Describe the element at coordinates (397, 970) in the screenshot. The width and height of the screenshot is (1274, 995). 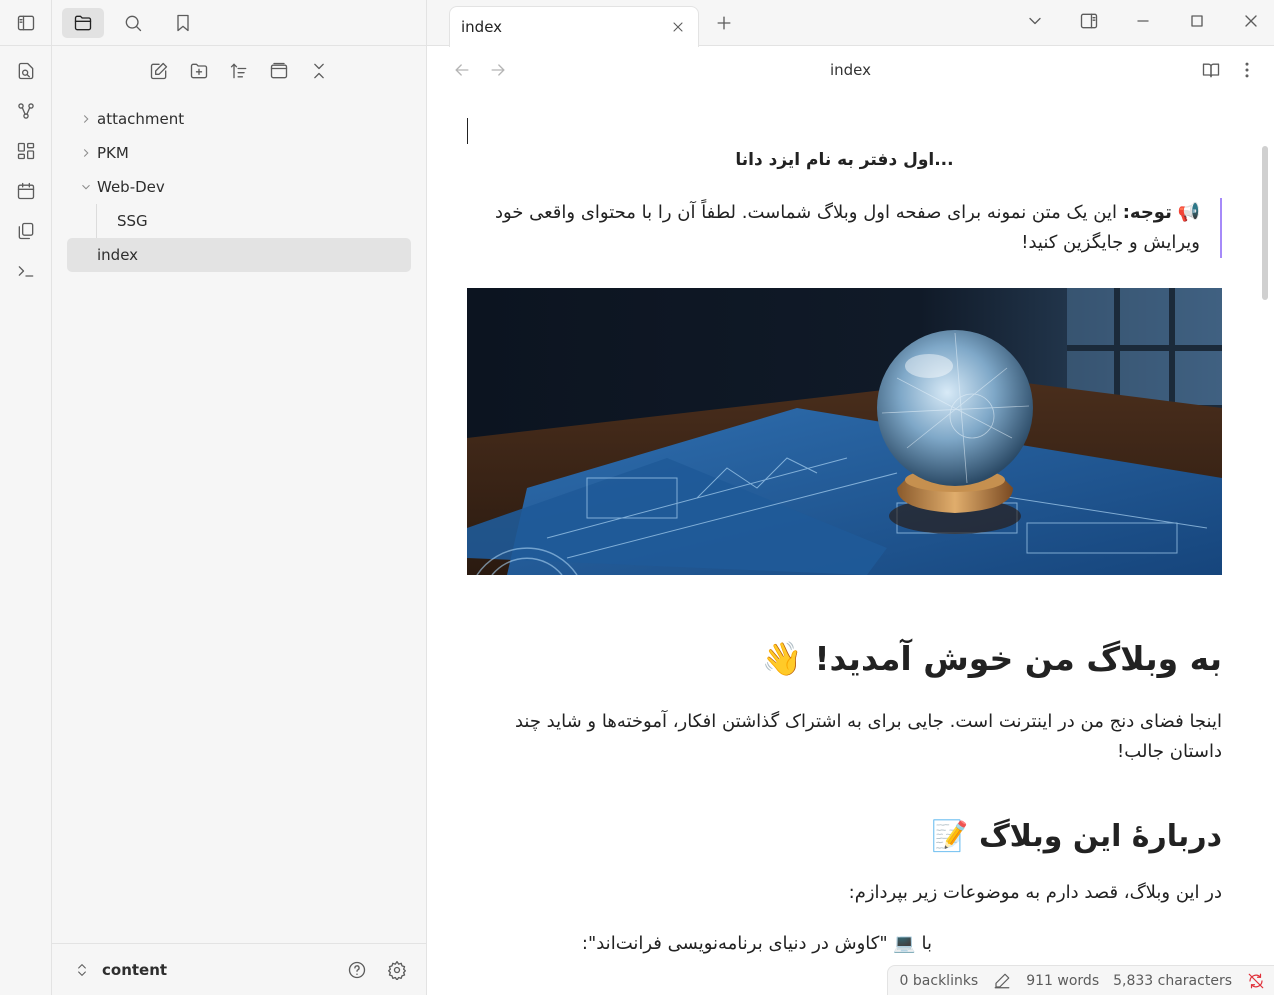
I see `settings-gear-icon` at that location.